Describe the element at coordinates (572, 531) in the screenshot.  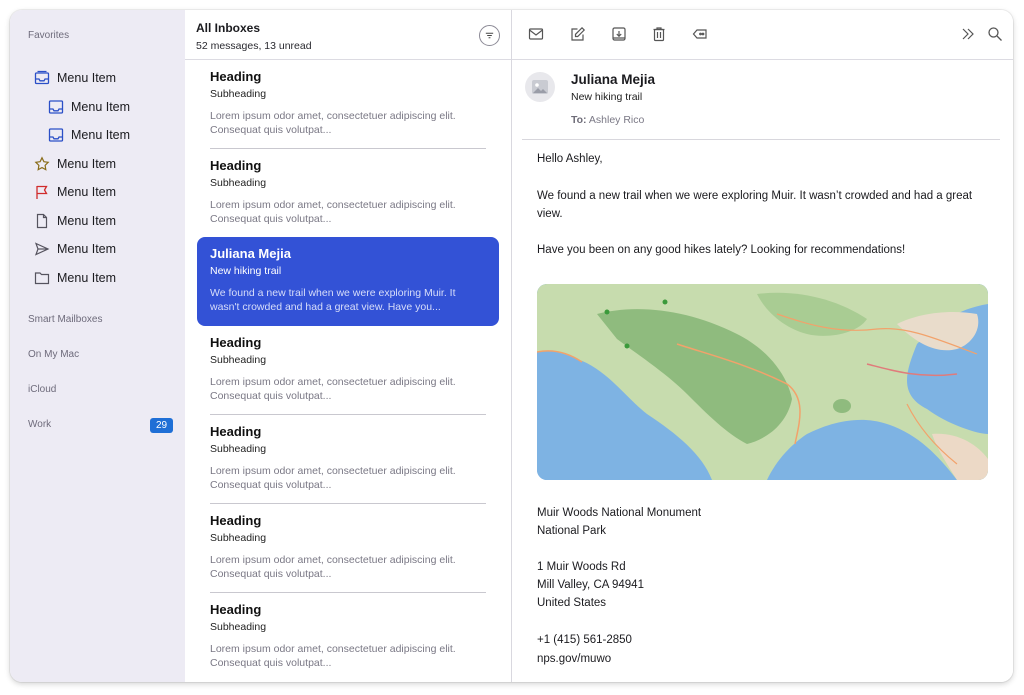
I see `place-type: National Park` at that location.